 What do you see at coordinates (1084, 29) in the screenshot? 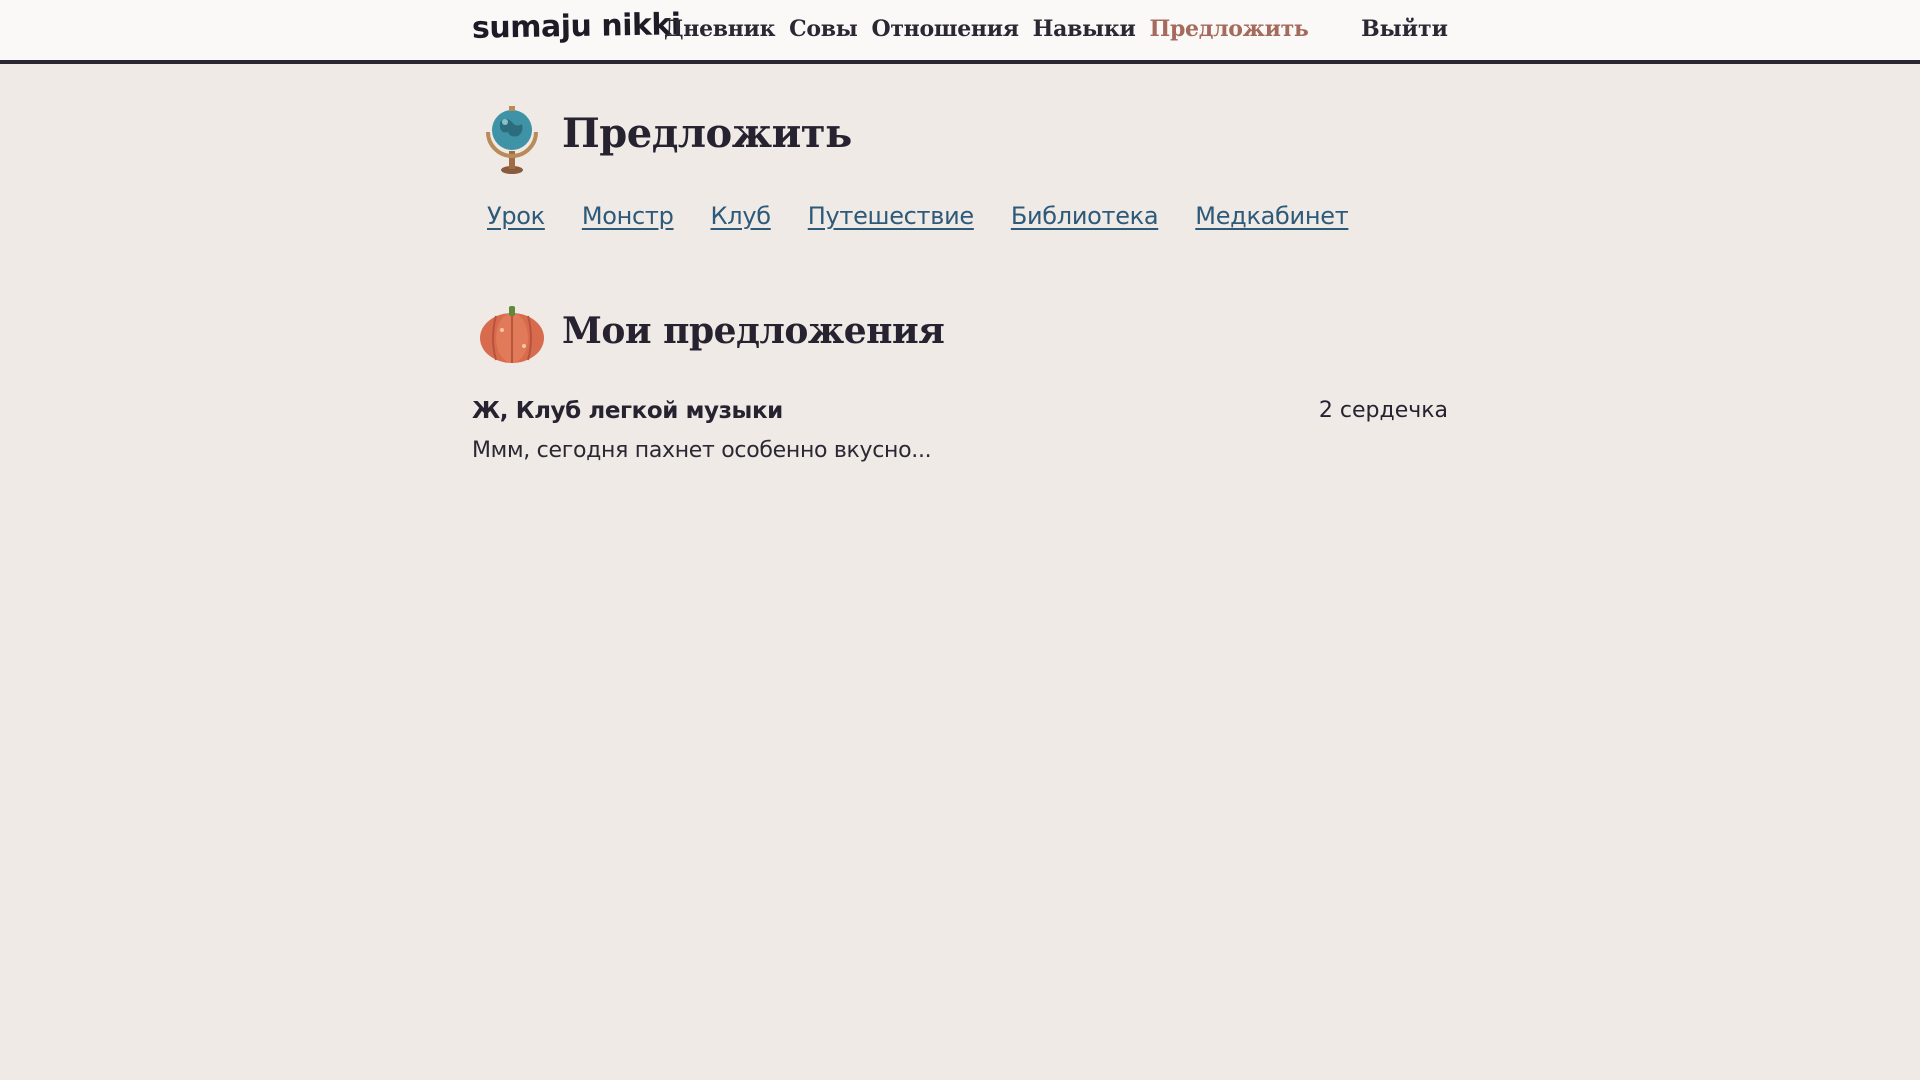
I see `nav-item-skills: Навыки` at bounding box center [1084, 29].